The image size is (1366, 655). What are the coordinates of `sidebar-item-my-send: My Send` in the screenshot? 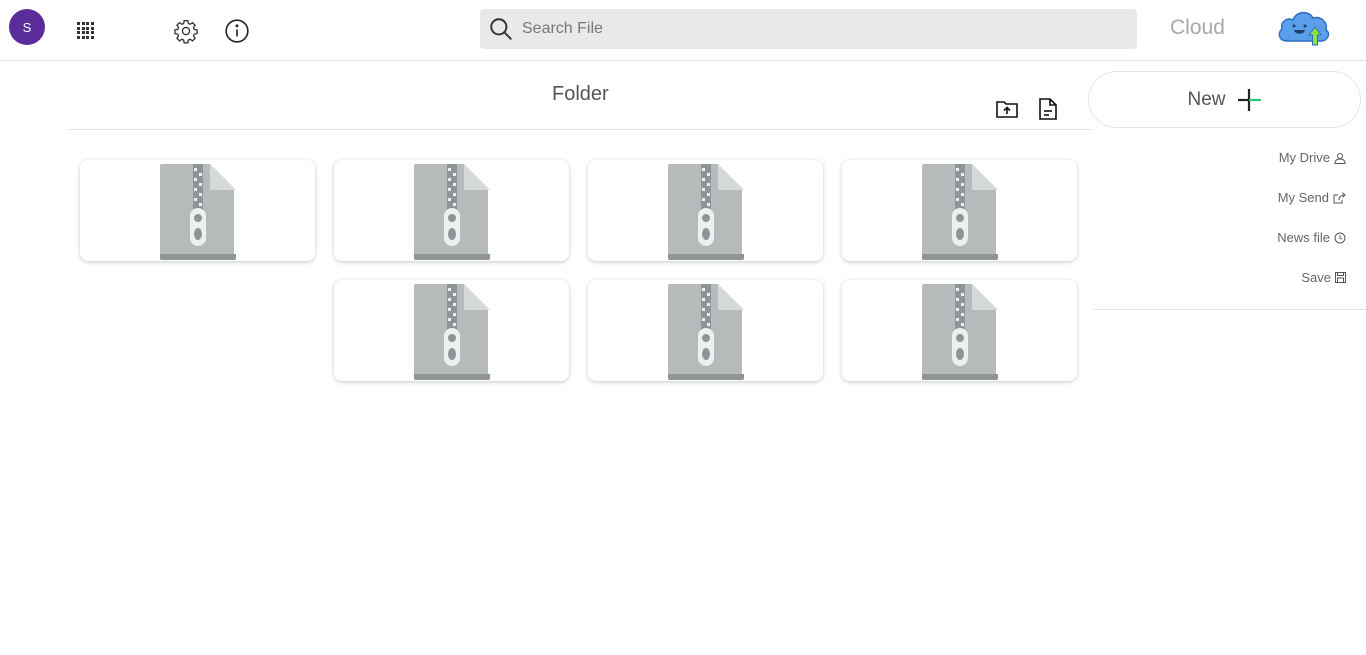 It's located at (1312, 197).